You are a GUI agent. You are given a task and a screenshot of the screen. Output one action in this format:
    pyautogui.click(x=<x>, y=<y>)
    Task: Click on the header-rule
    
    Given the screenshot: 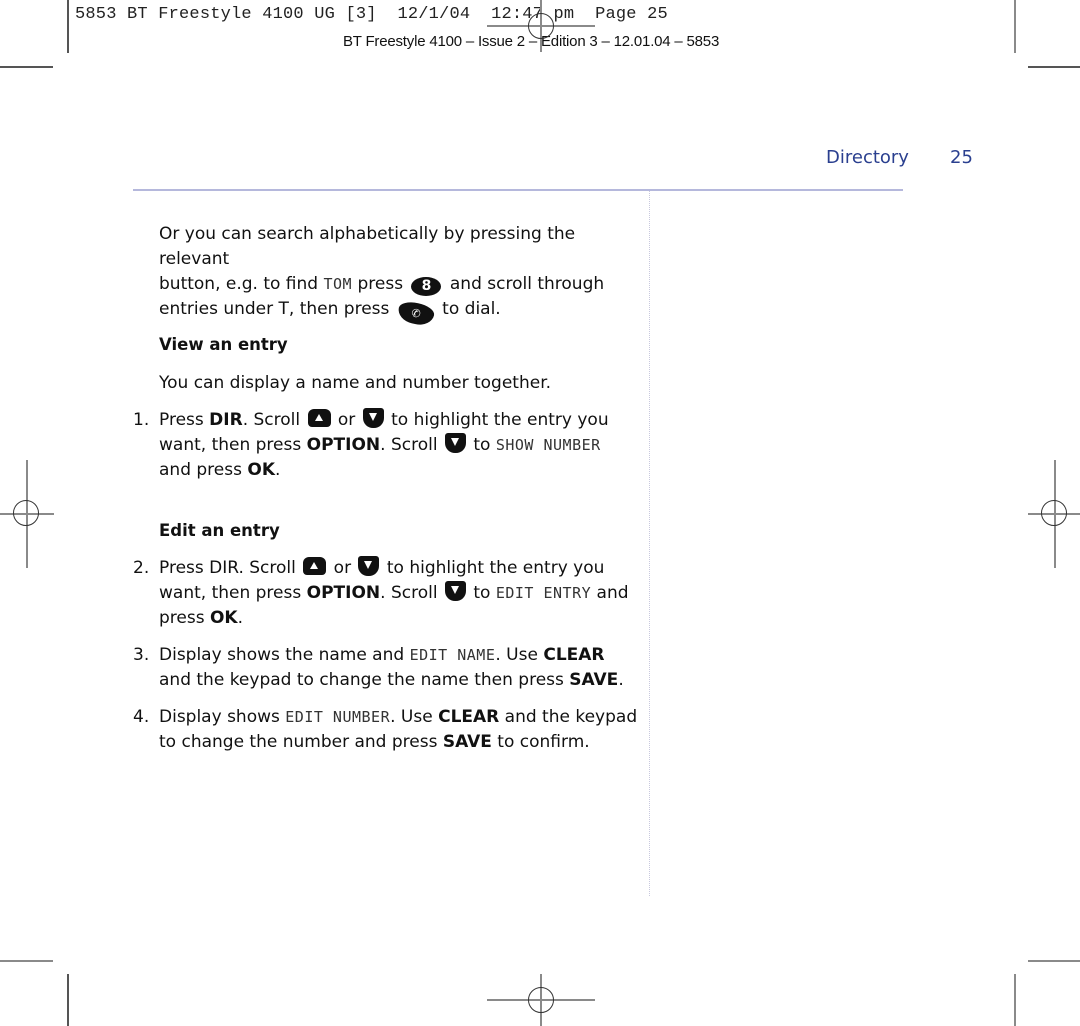 What is the action you would take?
    pyautogui.click(x=518, y=190)
    